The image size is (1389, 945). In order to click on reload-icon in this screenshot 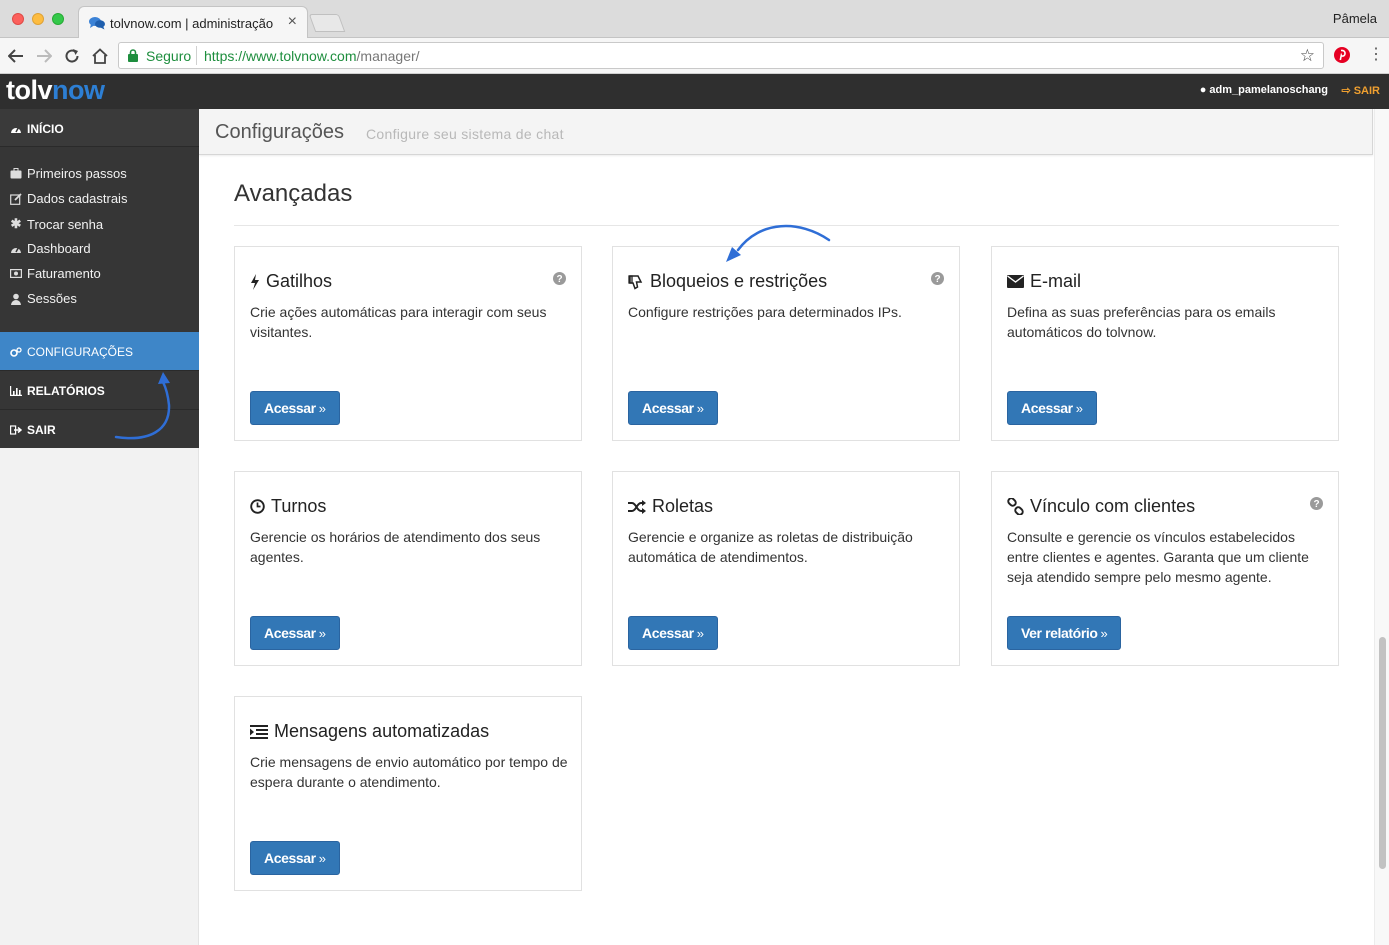, I will do `click(72, 56)`.